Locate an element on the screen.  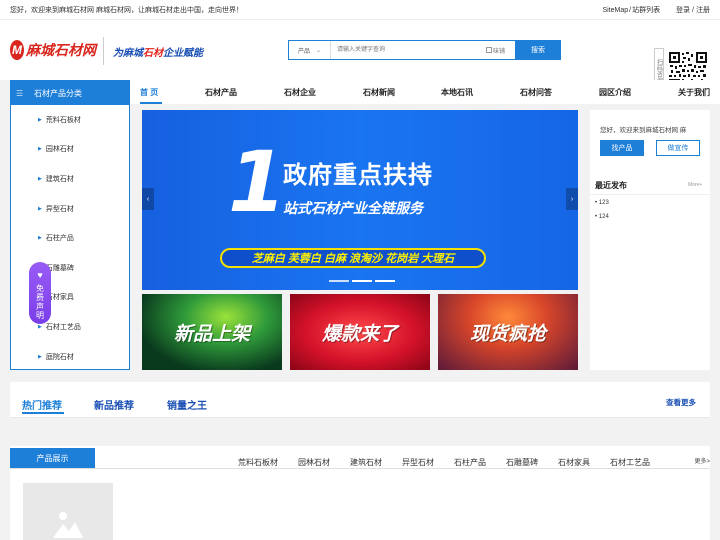
promo-label: 新品上架 is located at coordinates (211, 334).